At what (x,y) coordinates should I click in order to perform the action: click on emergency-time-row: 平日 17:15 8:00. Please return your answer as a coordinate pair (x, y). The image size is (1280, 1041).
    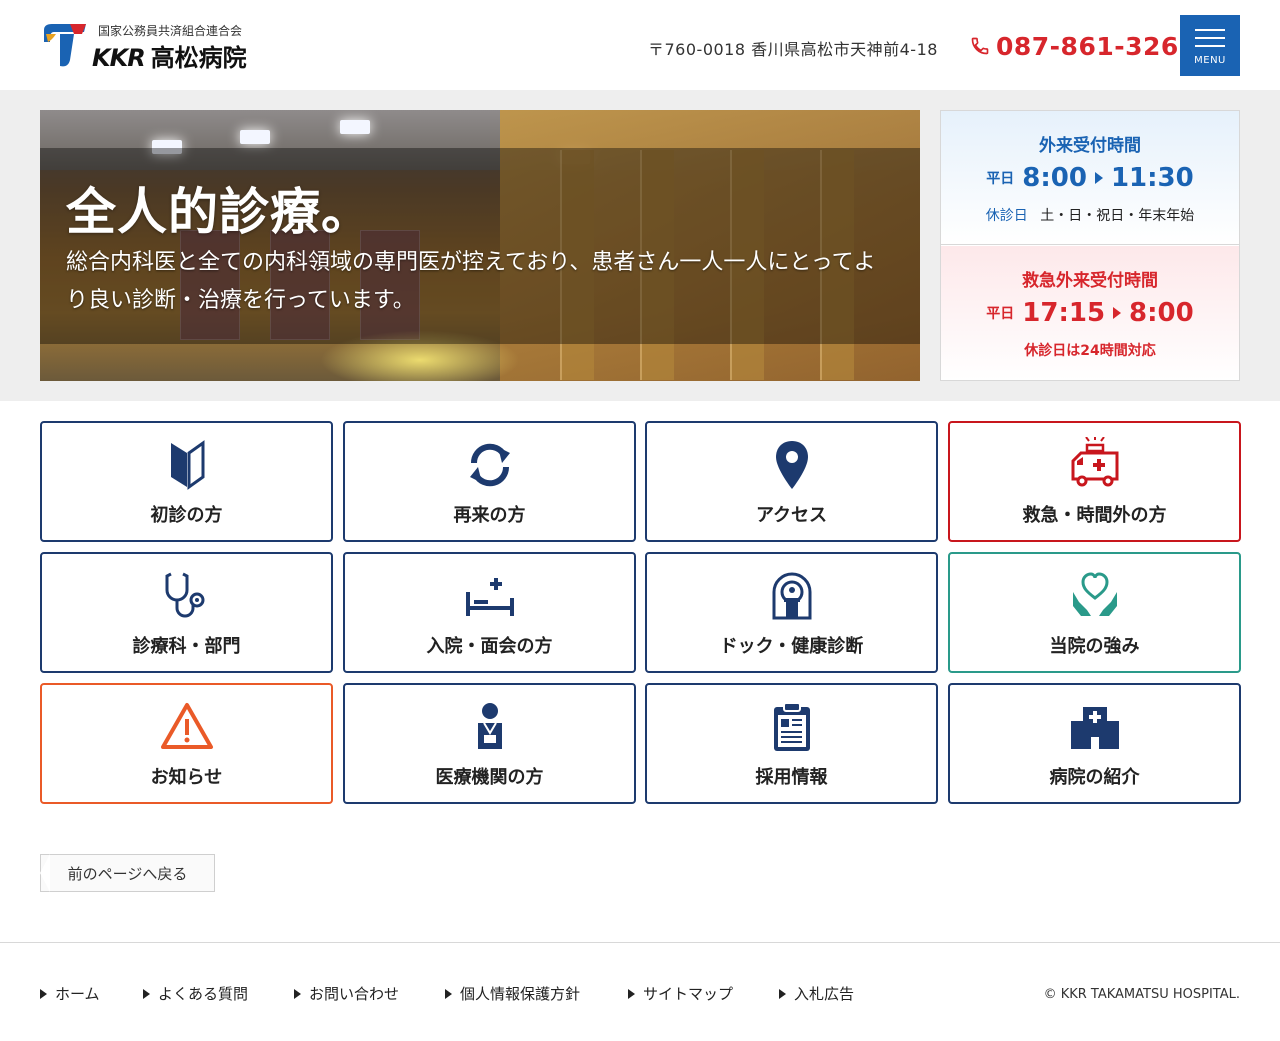
    Looking at the image, I should click on (1090, 313).